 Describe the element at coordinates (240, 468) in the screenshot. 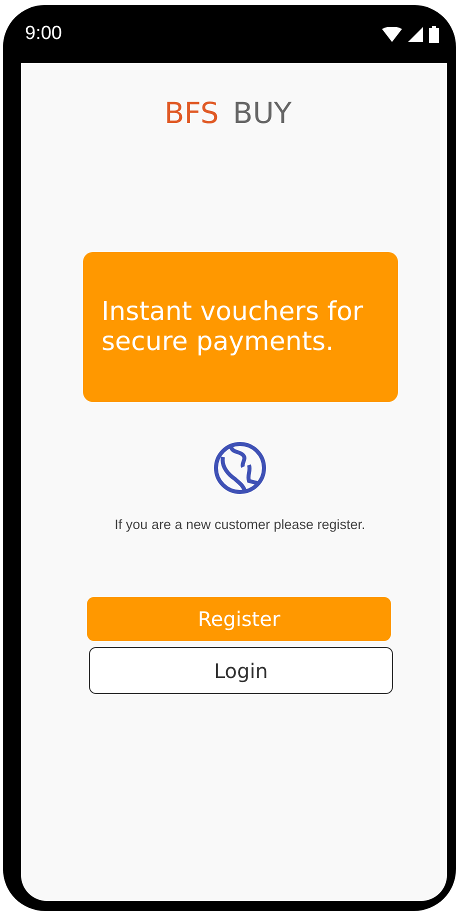

I see `globe-icon` at that location.